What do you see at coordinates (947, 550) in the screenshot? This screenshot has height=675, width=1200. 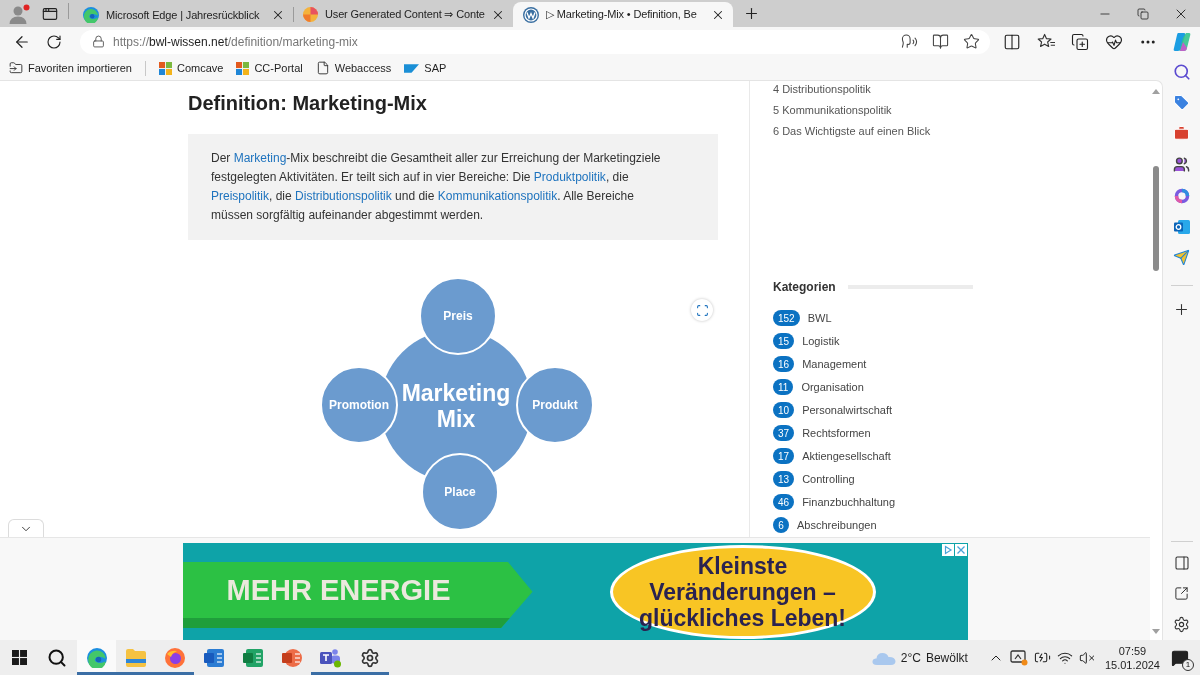 I see `ad-info-icon` at bounding box center [947, 550].